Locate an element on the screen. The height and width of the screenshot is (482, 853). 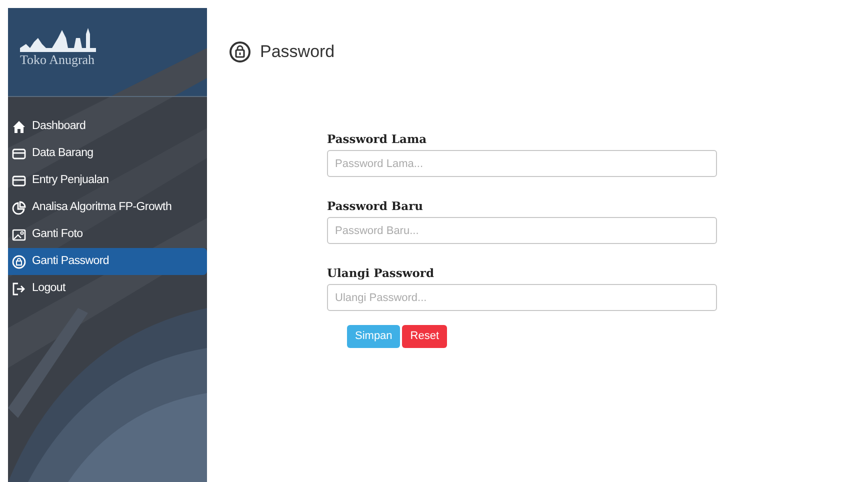
field-label: Password Lama is located at coordinates (377, 139).